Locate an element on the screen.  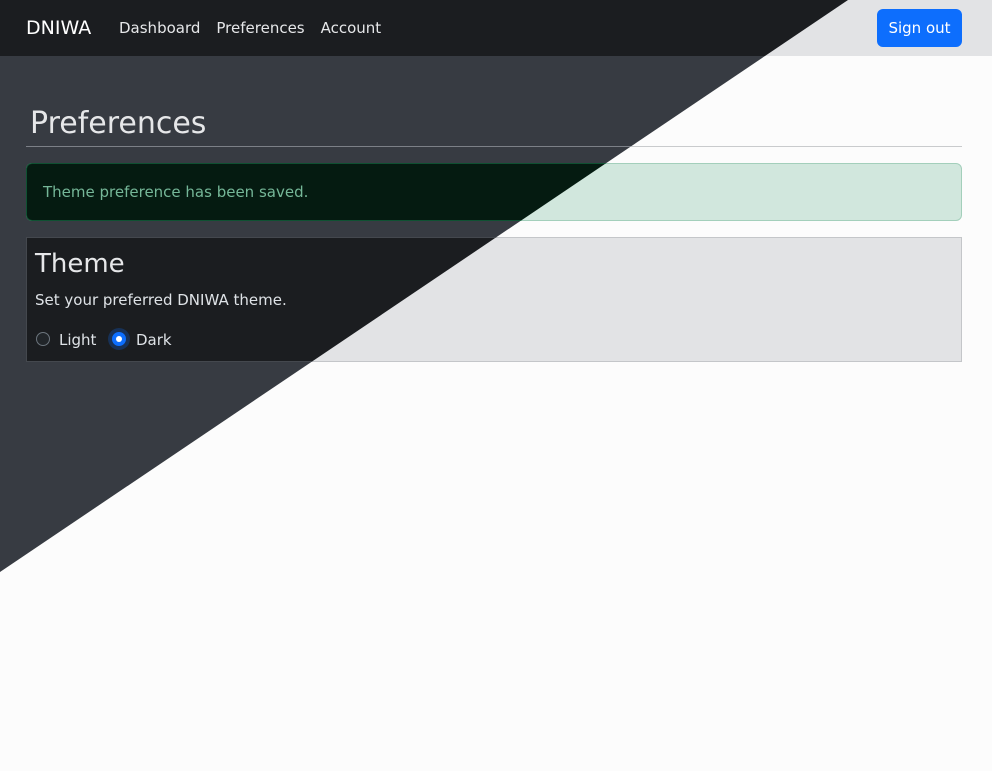
dark-theme-radio-dark is located at coordinates (119, 339).